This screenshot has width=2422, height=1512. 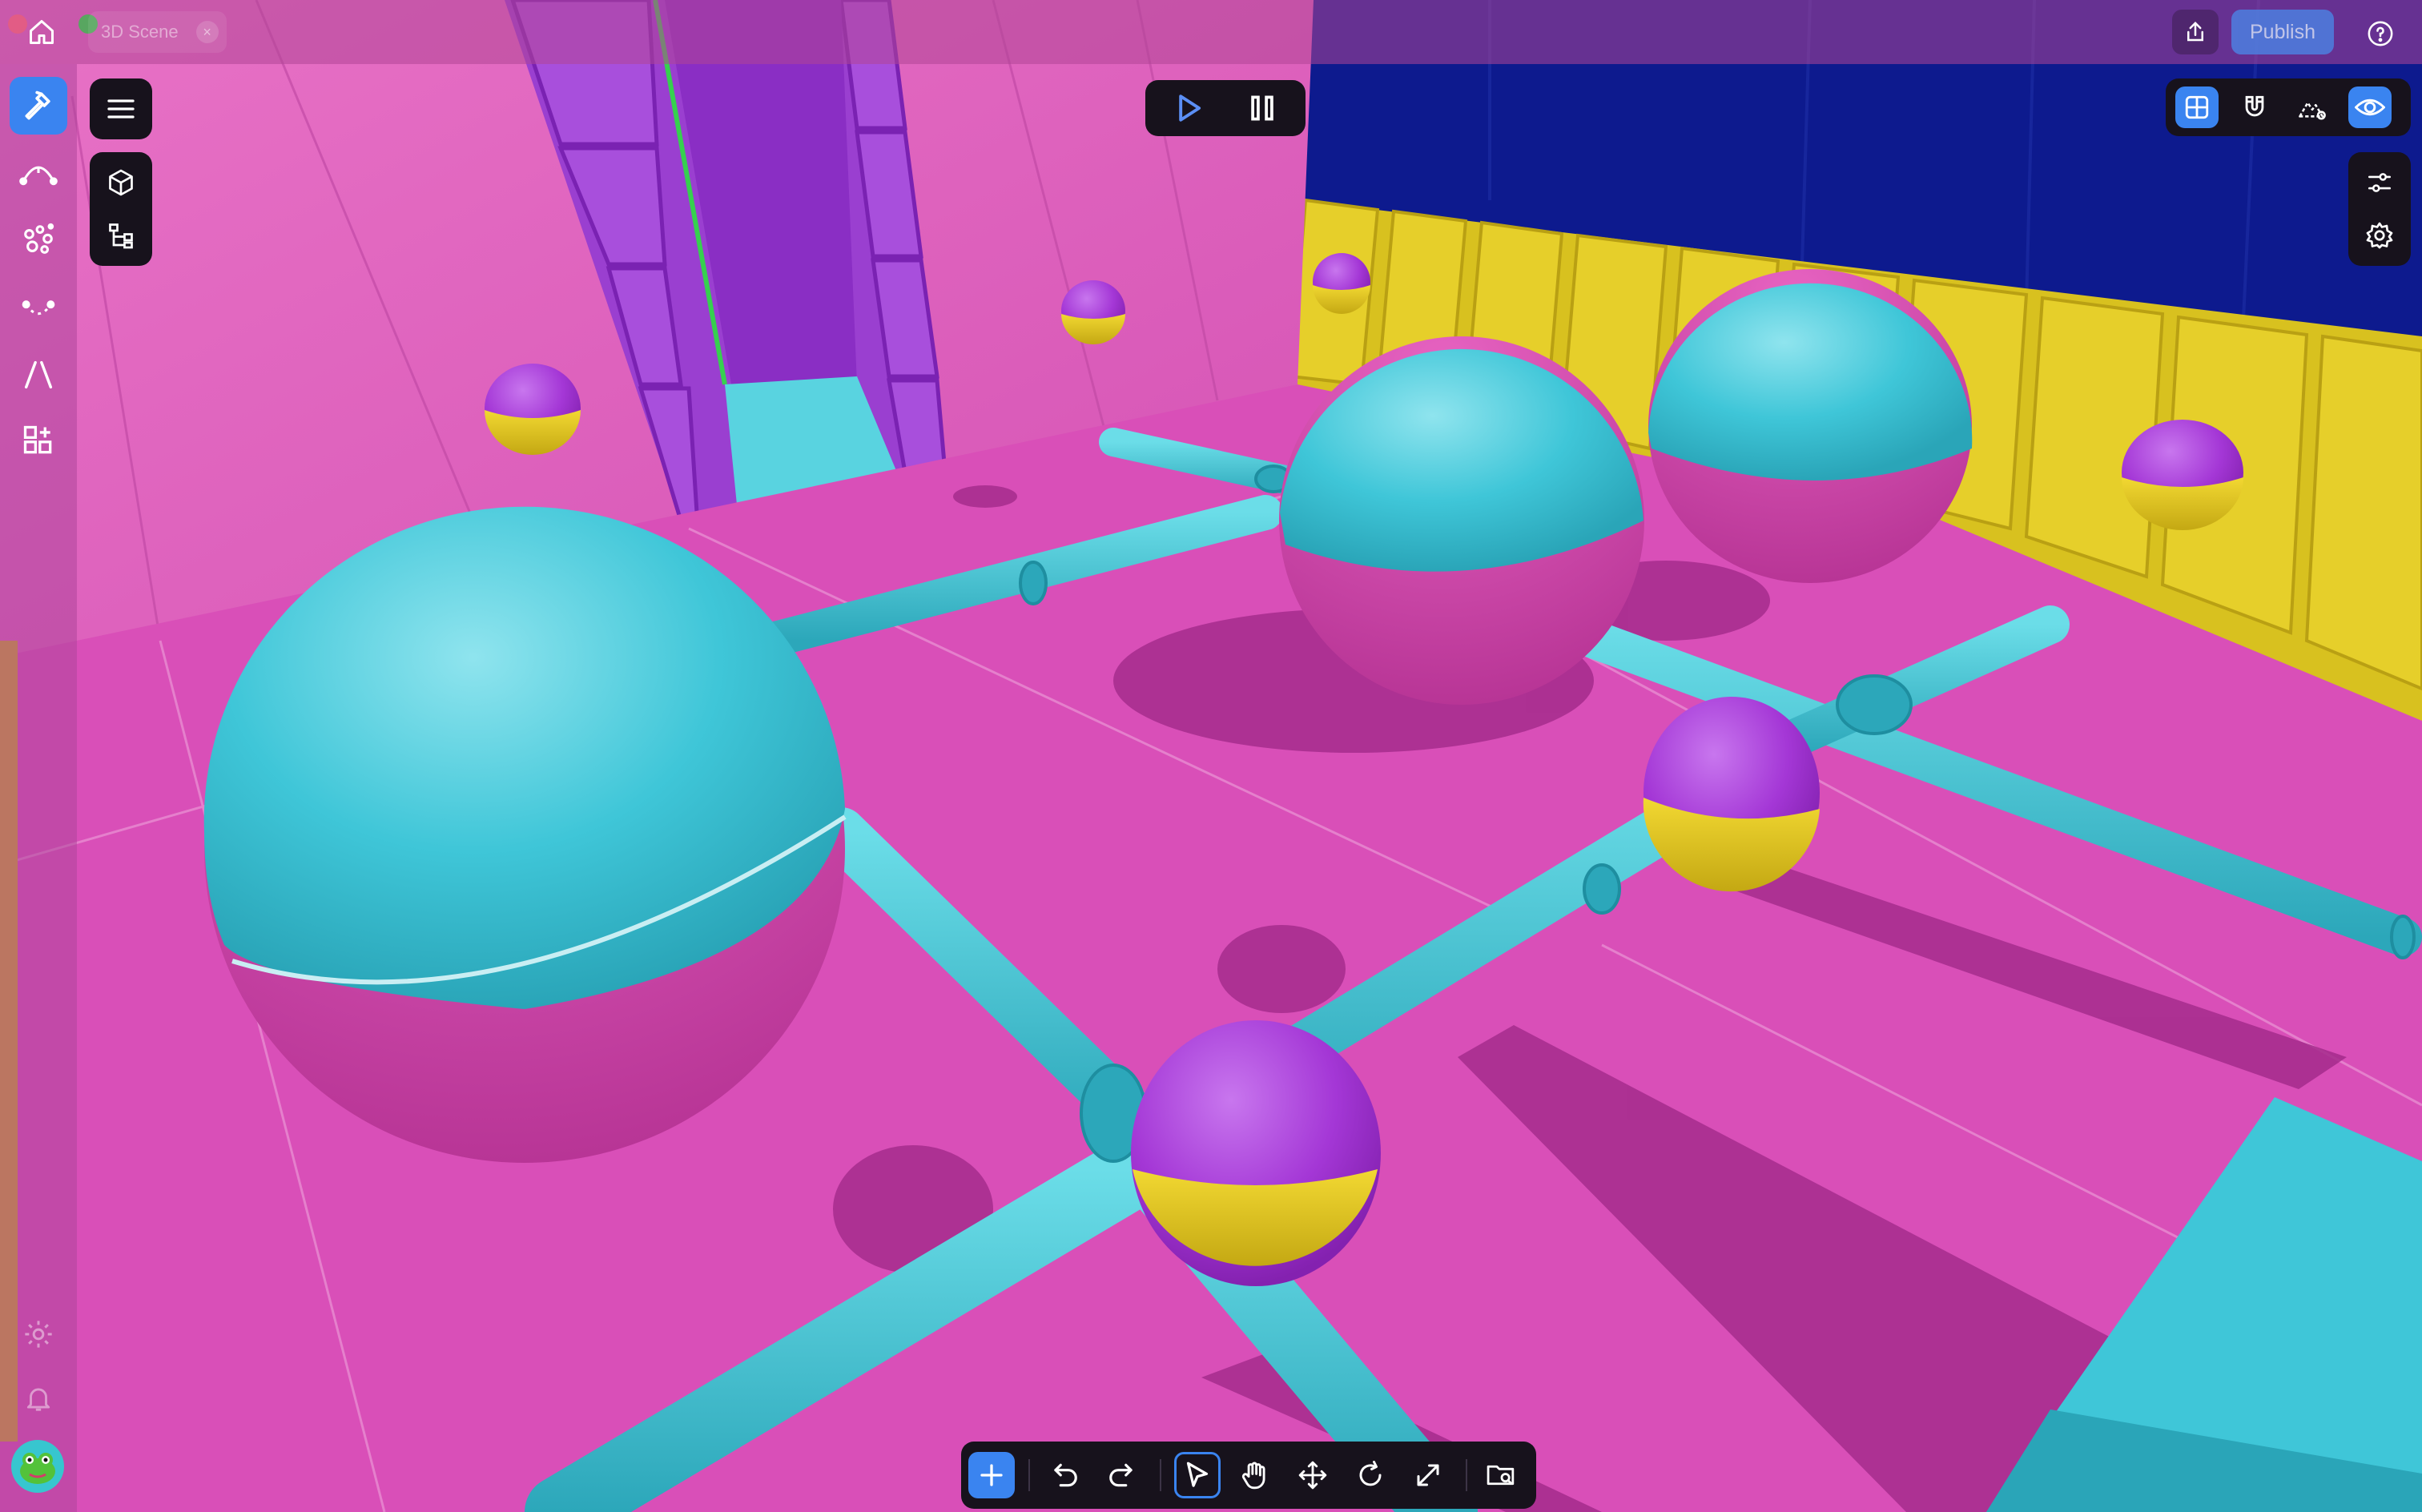 I want to click on sidebar-settings-button, so click(x=38, y=1334).